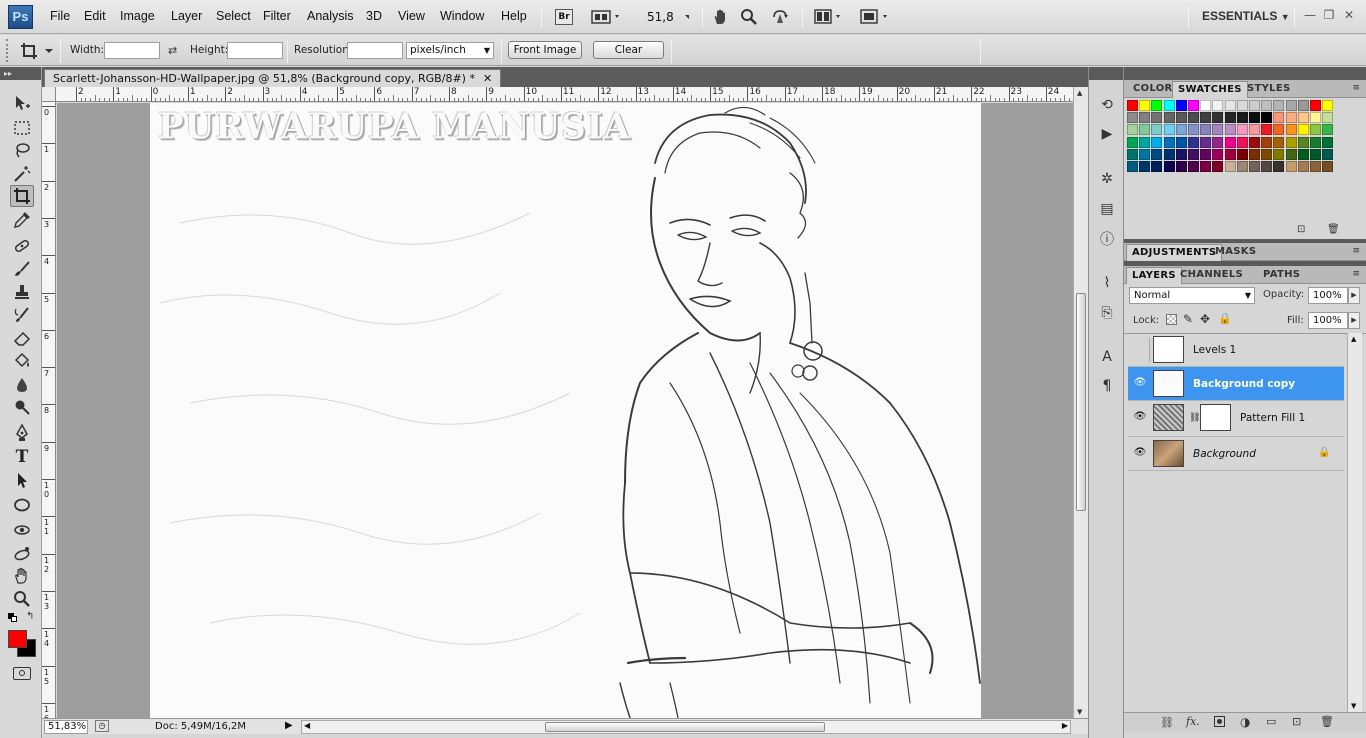  What do you see at coordinates (1296, 721) in the screenshot?
I see `new-layer-icon: ⊡` at bounding box center [1296, 721].